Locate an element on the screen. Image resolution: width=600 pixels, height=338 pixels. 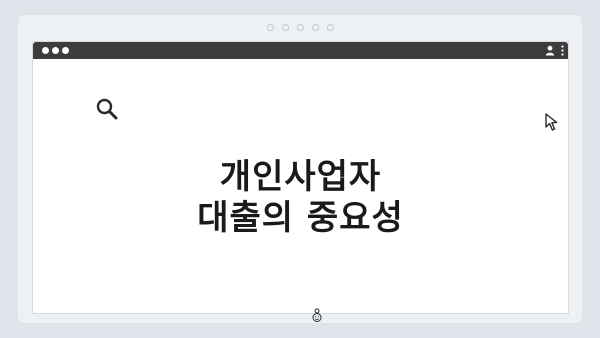
minimize-window-button is located at coordinates (55, 50).